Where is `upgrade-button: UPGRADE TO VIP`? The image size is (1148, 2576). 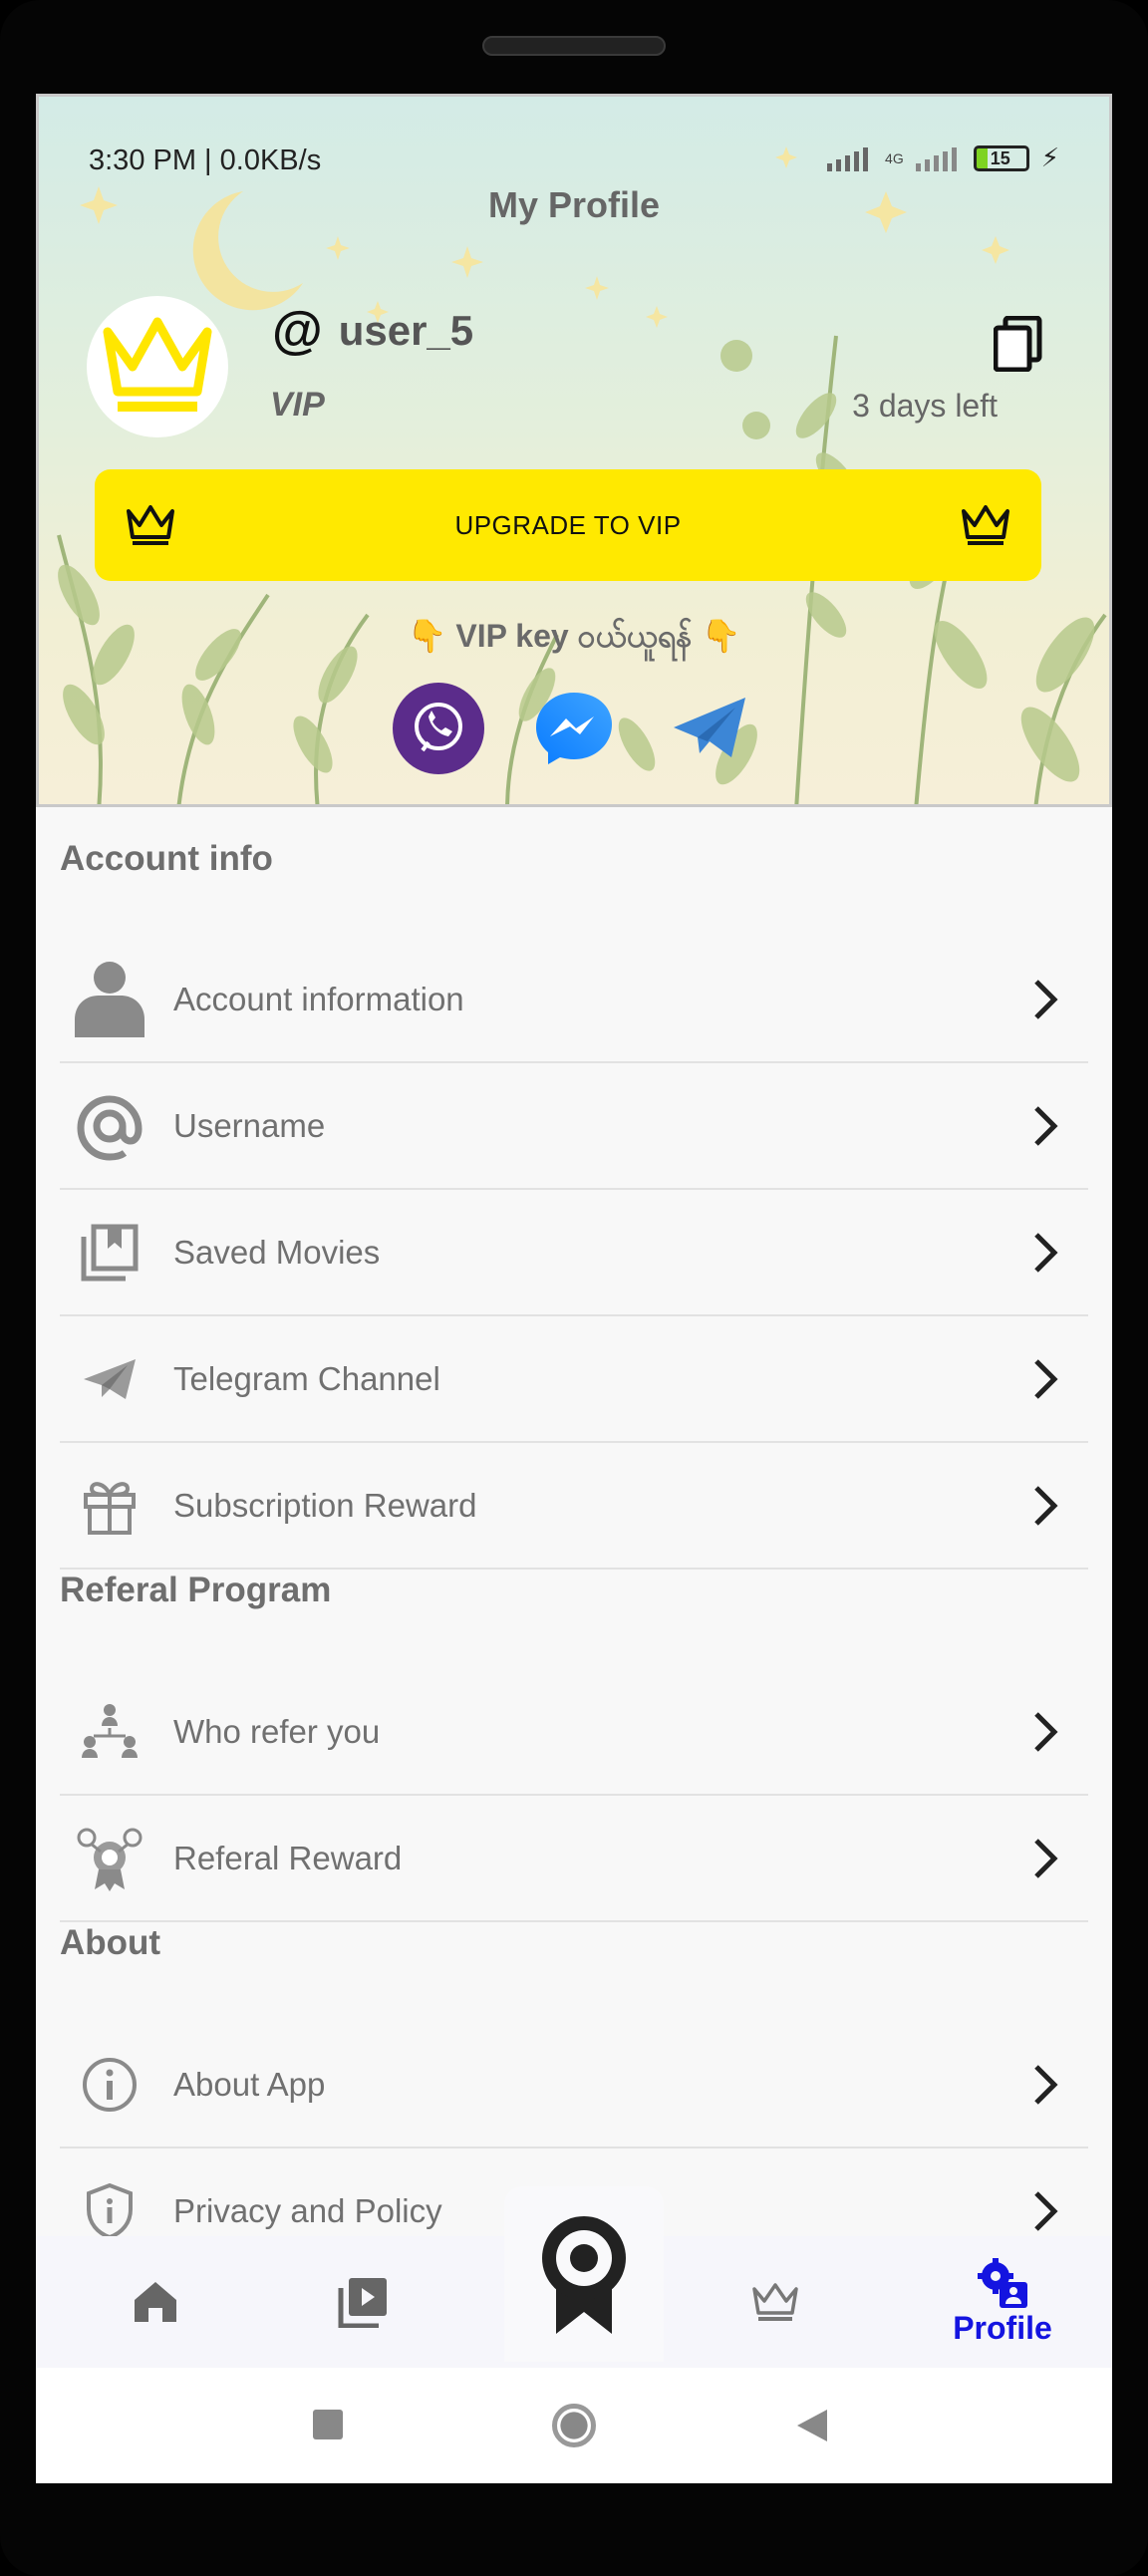 upgrade-button: UPGRADE TO VIP is located at coordinates (568, 525).